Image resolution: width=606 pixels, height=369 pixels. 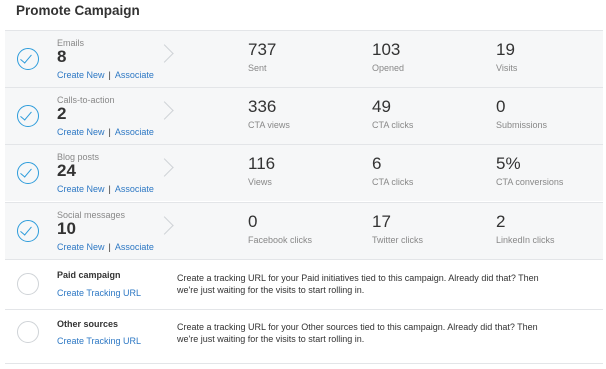 I want to click on stat-facebook-clicks: 0 Facebook clicks, so click(x=280, y=228).